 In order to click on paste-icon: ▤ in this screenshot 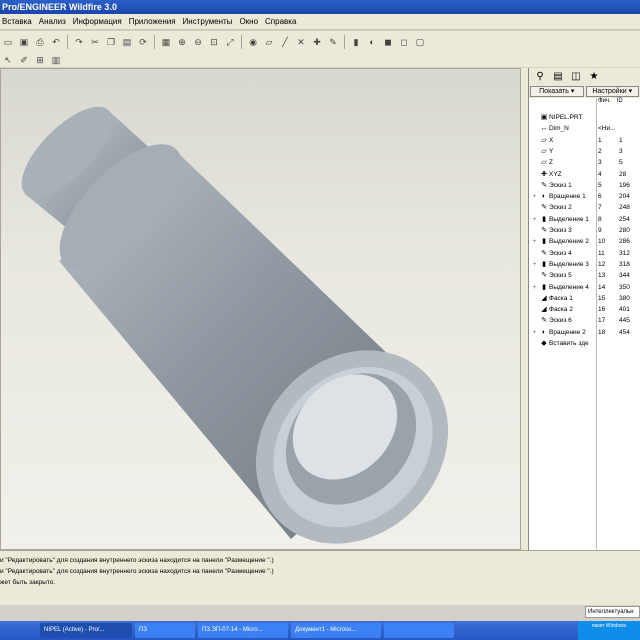, I will do `click(127, 42)`.